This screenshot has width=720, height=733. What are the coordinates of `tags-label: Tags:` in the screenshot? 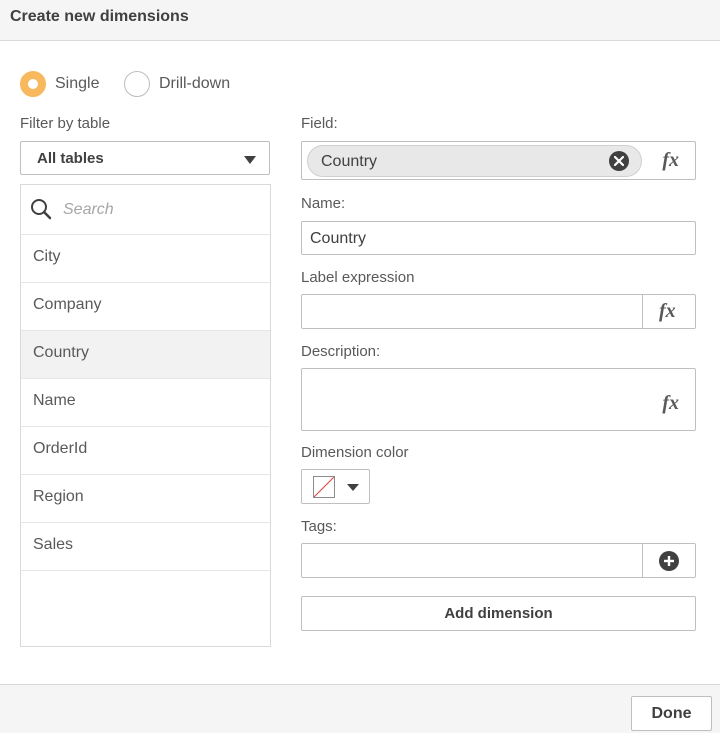 It's located at (319, 526).